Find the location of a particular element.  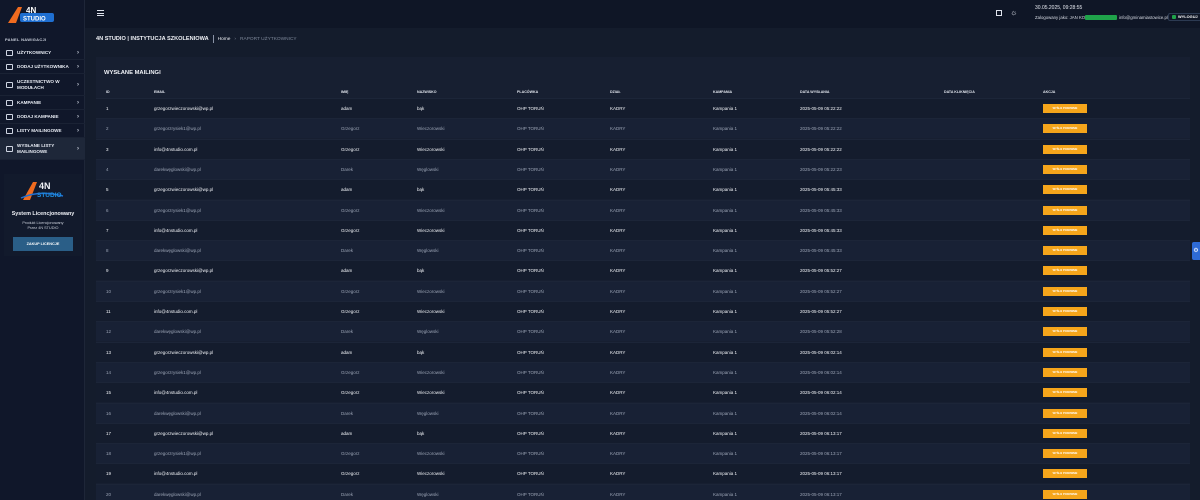

sidebar-item-mailing-lists: LISTY MAILINGOWE › is located at coordinates (42, 131).